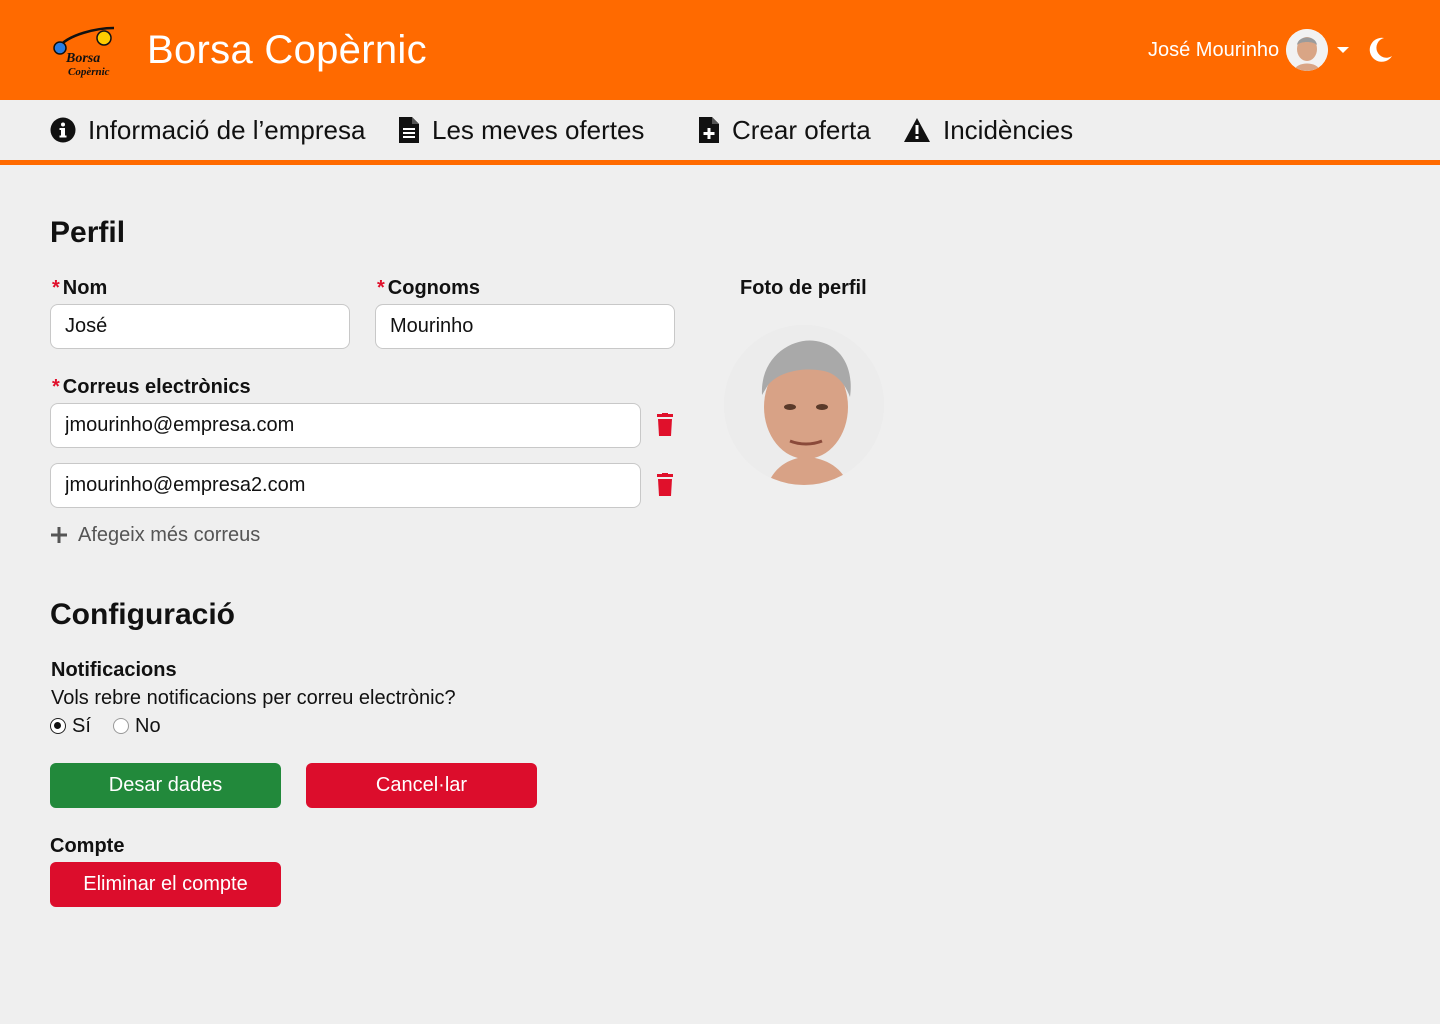  I want to click on save-button: Desar dades, so click(165, 785).